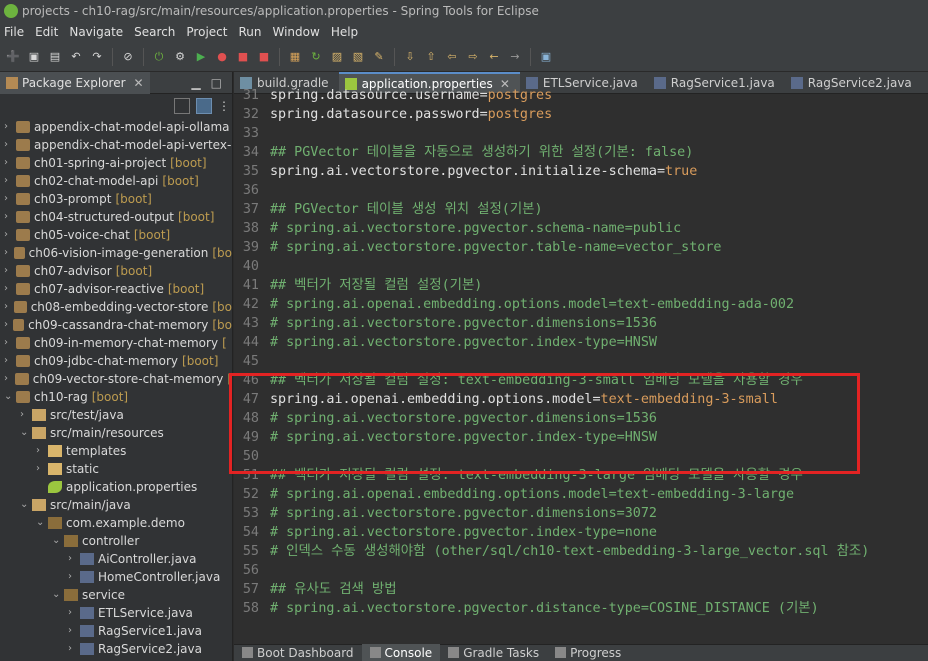 This screenshot has height=661, width=928. I want to click on close-icon: ✕, so click(139, 83).